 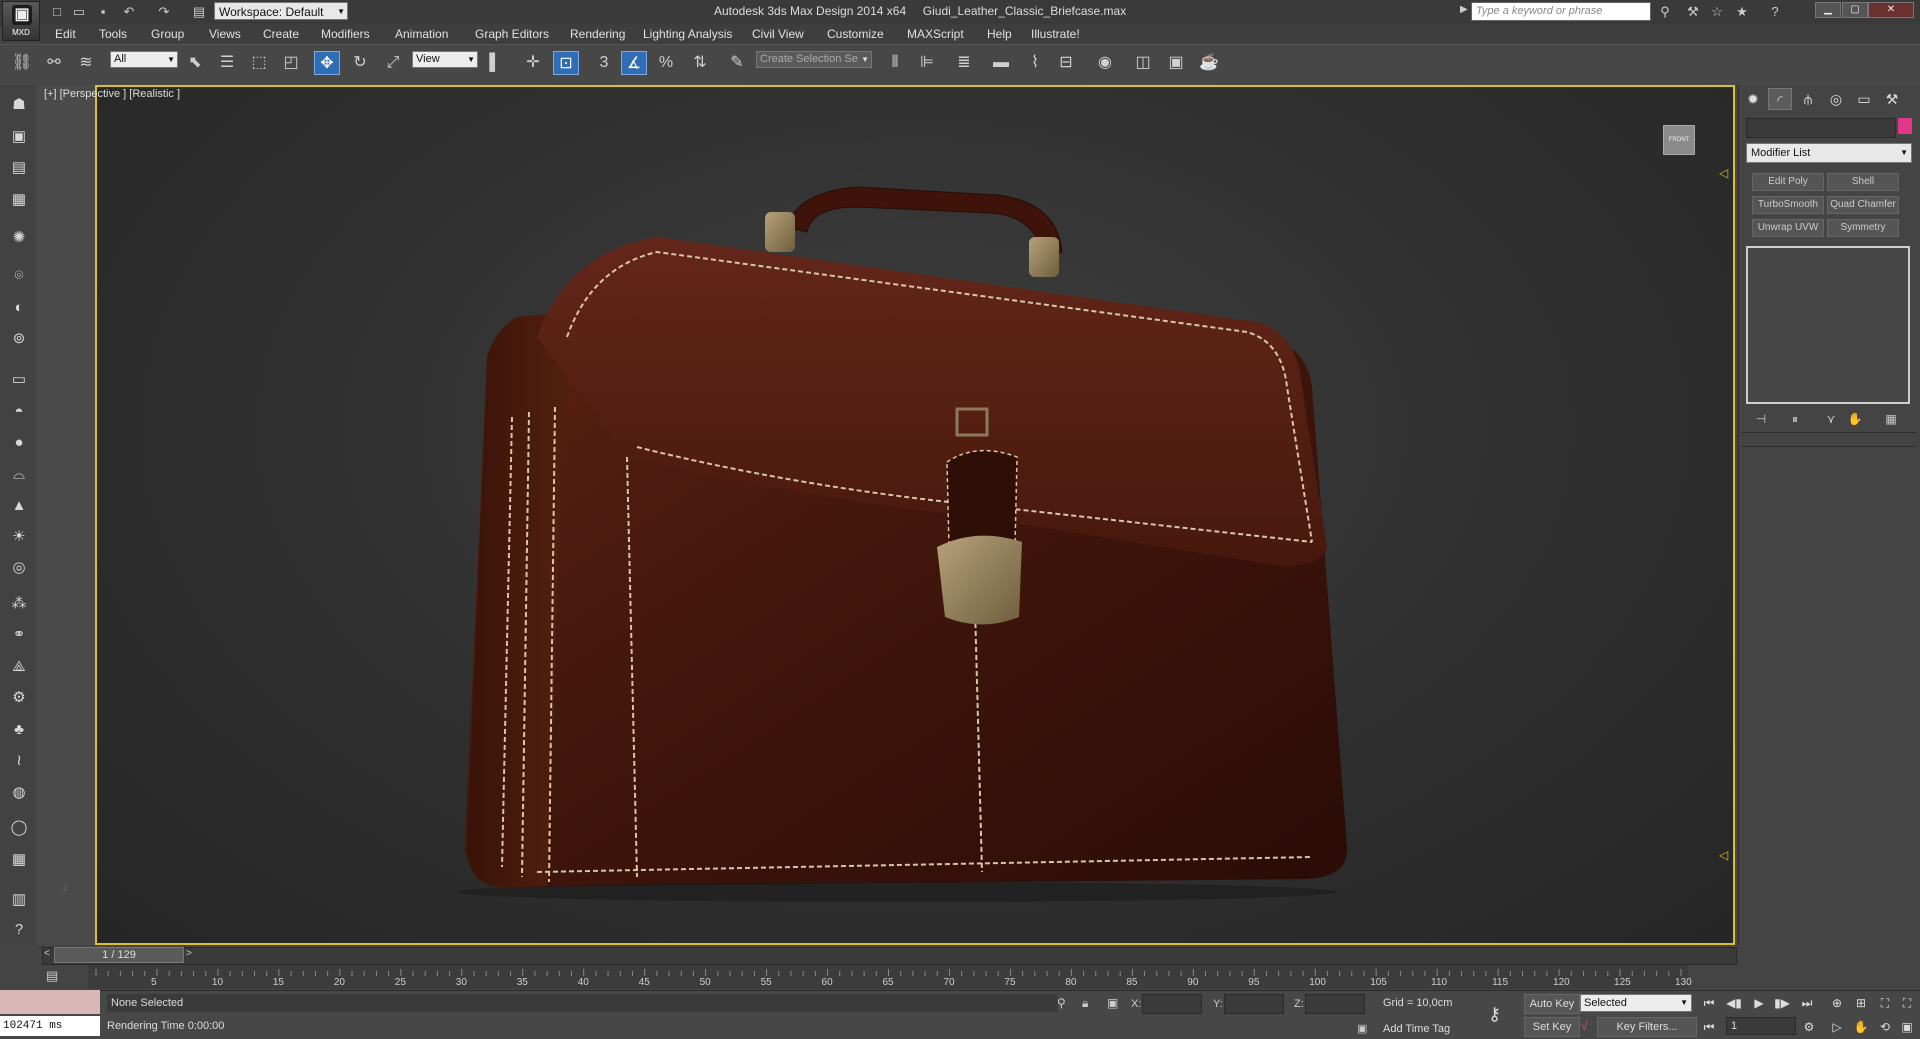 I want to click on camera-icon: ⌾, so click(x=19, y=276).